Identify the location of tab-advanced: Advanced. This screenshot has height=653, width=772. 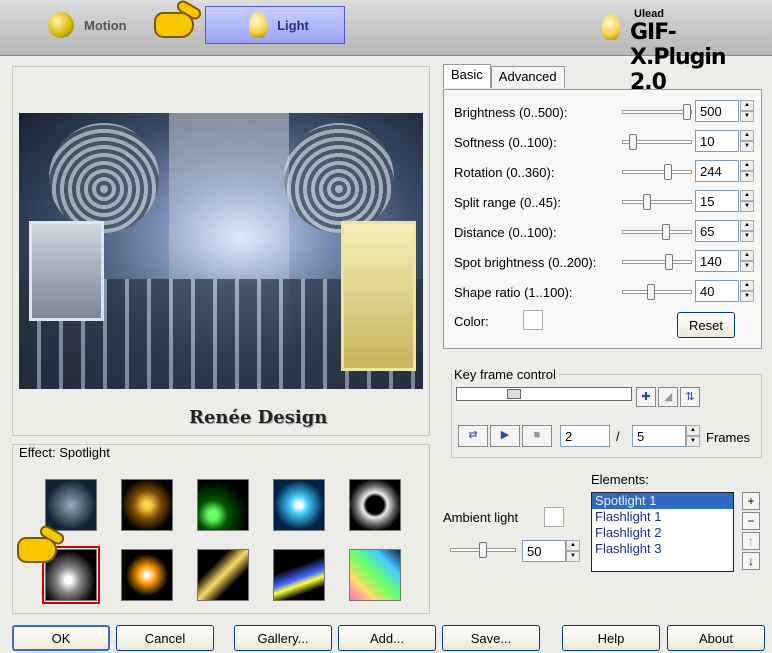
(527, 77).